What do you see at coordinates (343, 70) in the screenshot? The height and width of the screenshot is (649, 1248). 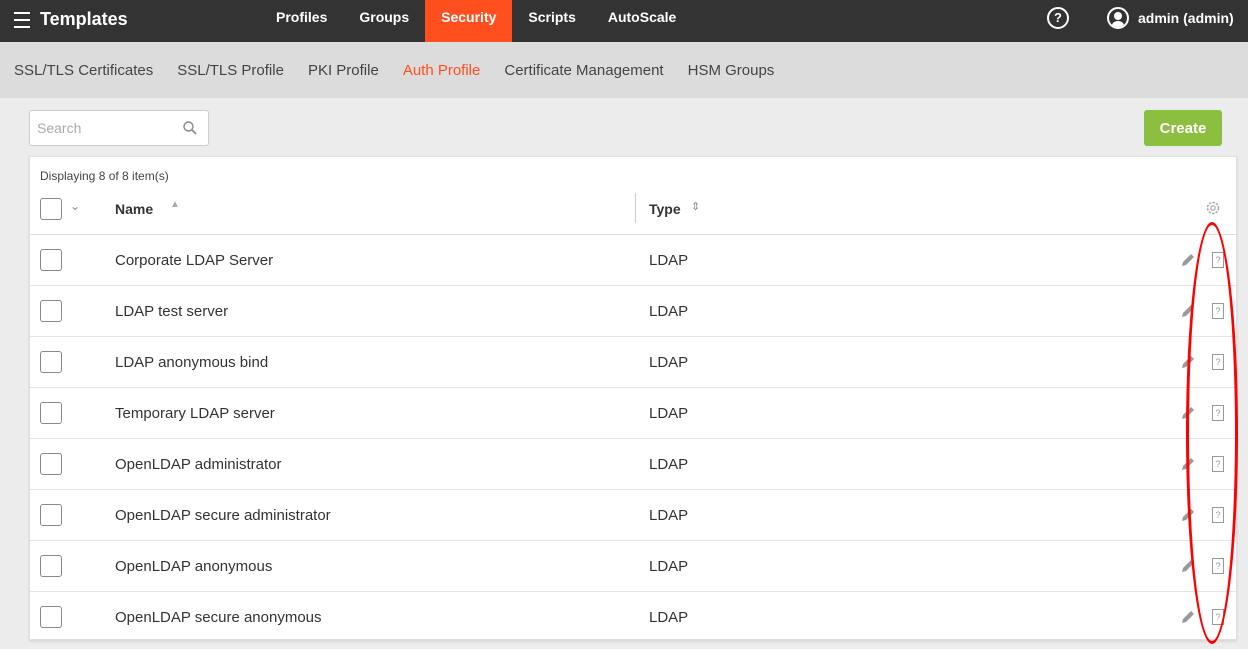 I see `tab-pki-profile: PKI Profile` at bounding box center [343, 70].